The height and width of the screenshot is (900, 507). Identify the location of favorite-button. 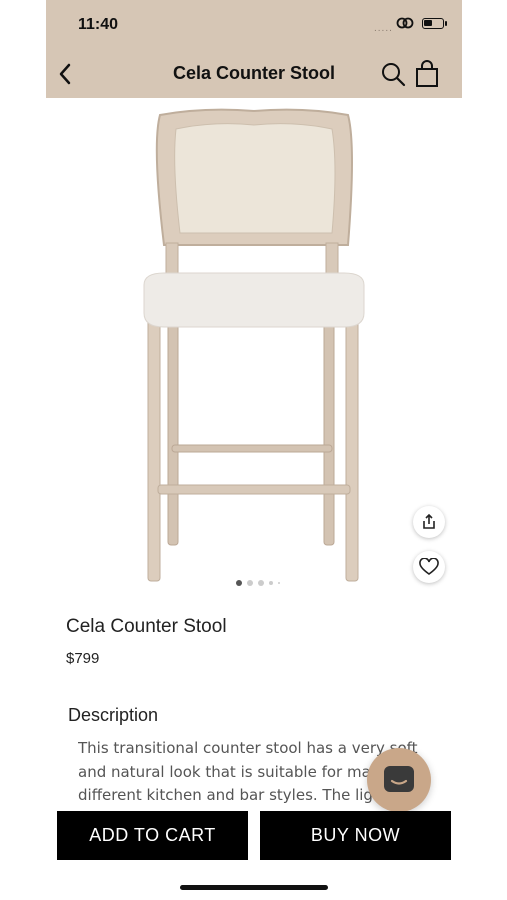
(429, 567).